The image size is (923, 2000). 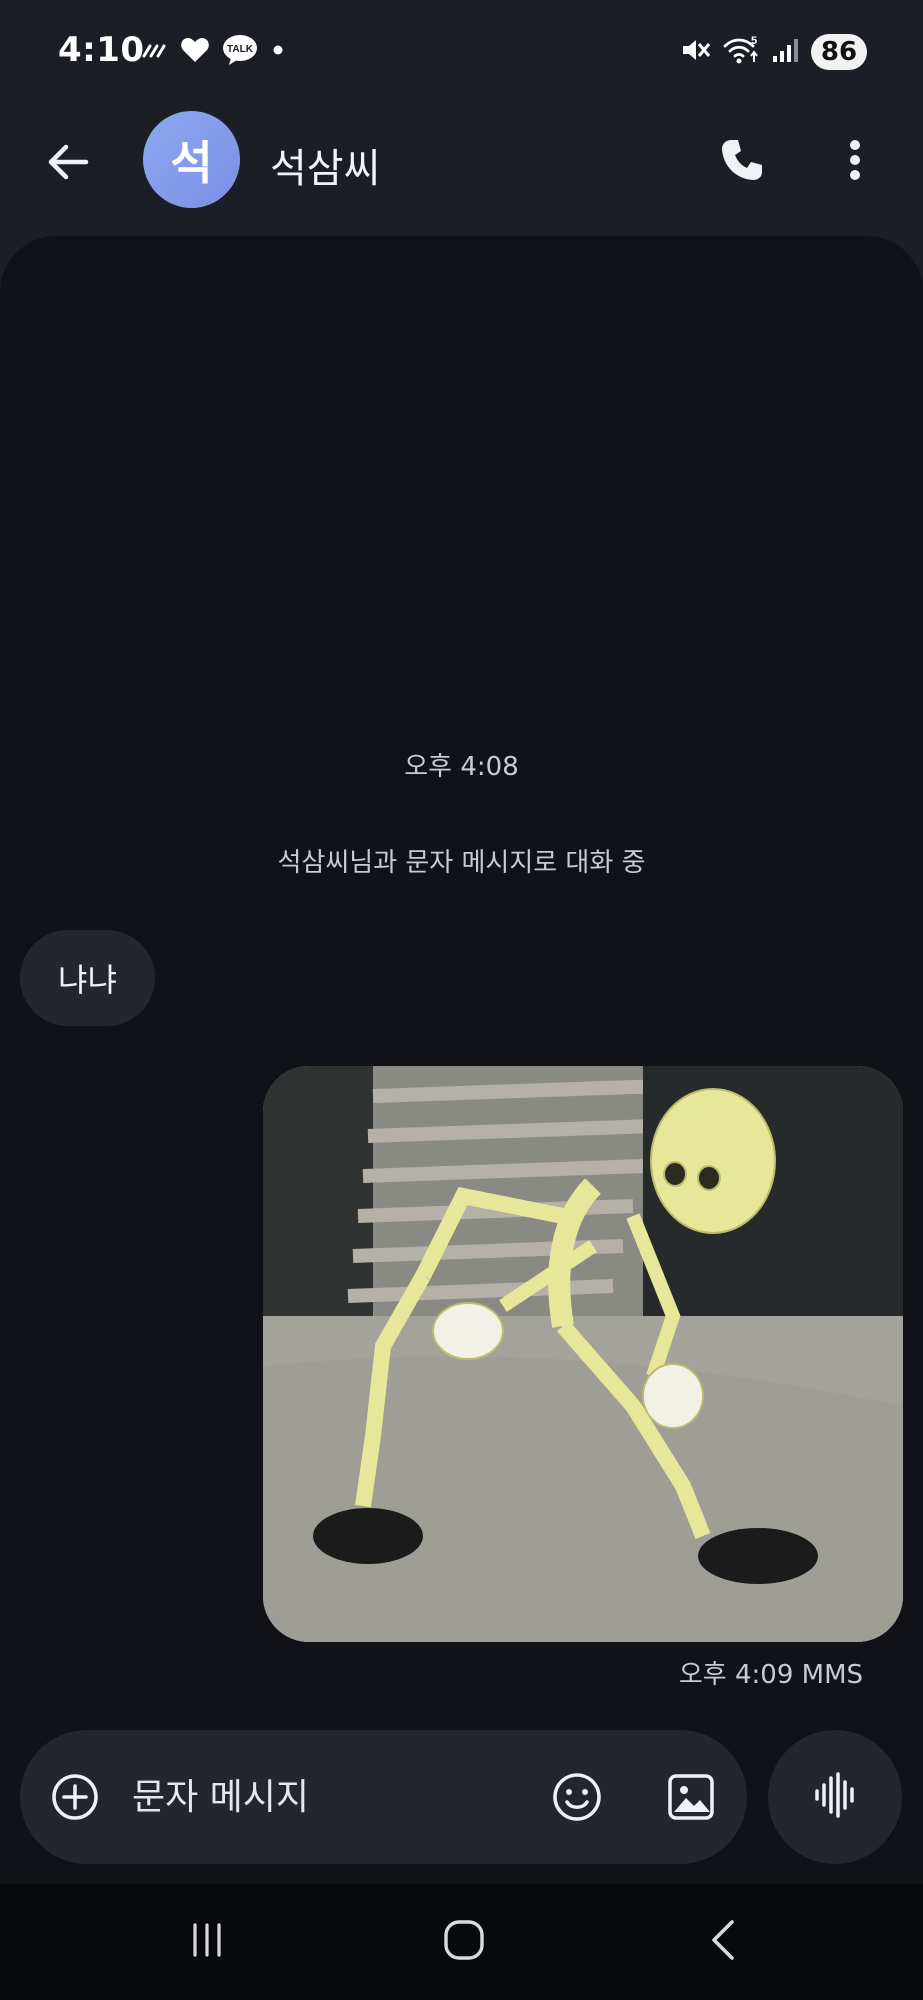 I want to click on message-timestamp: 오후 4:09 MMS, so click(x=770, y=1675).